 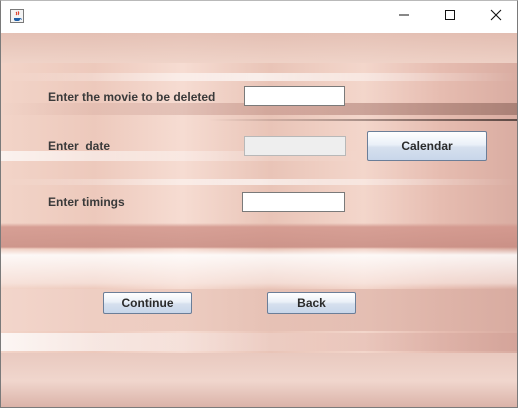 I want to click on maximize-icon, so click(x=450, y=17).